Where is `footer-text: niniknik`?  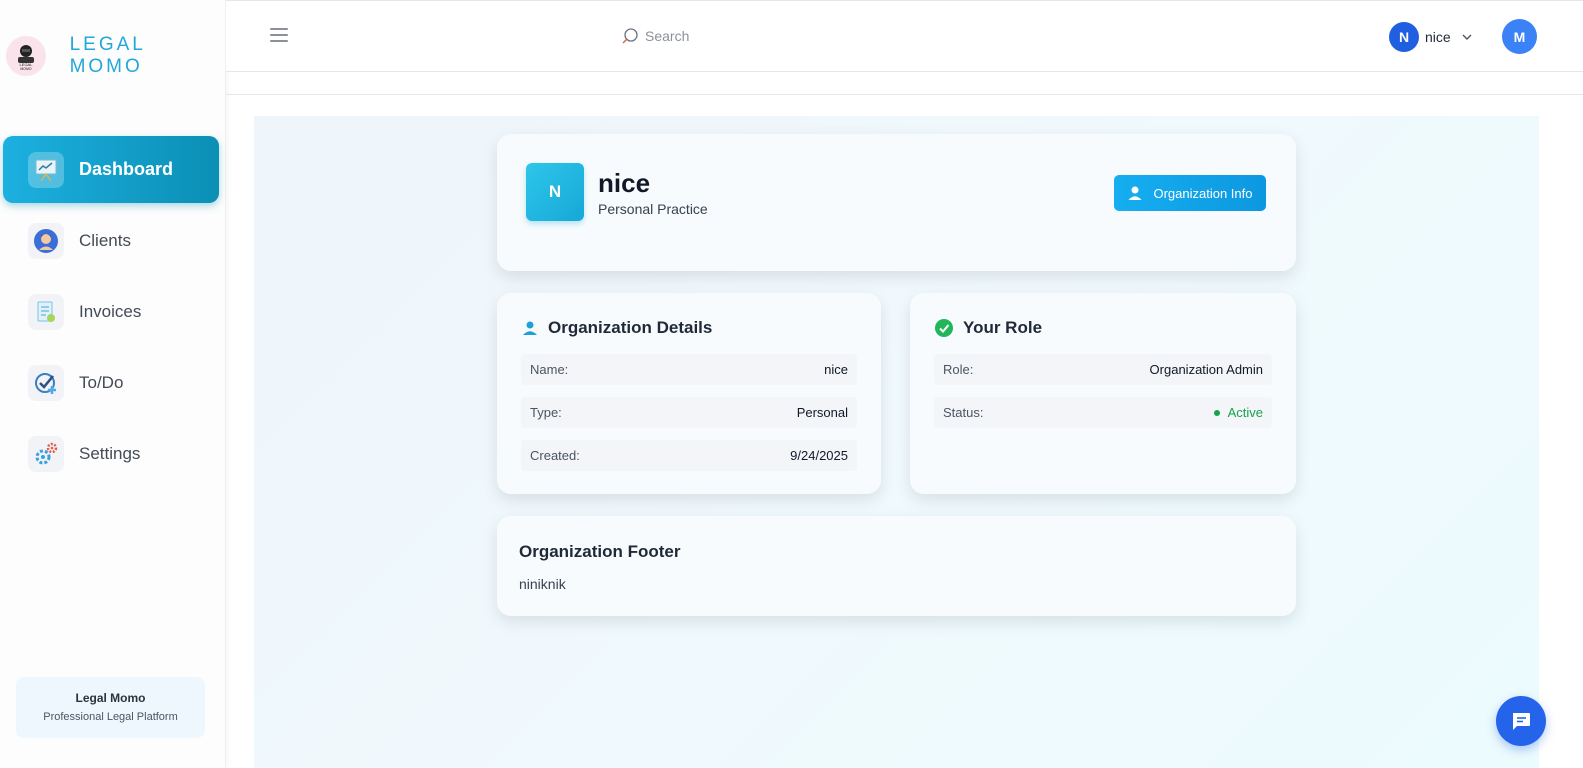
footer-text: niniknik is located at coordinates (542, 584).